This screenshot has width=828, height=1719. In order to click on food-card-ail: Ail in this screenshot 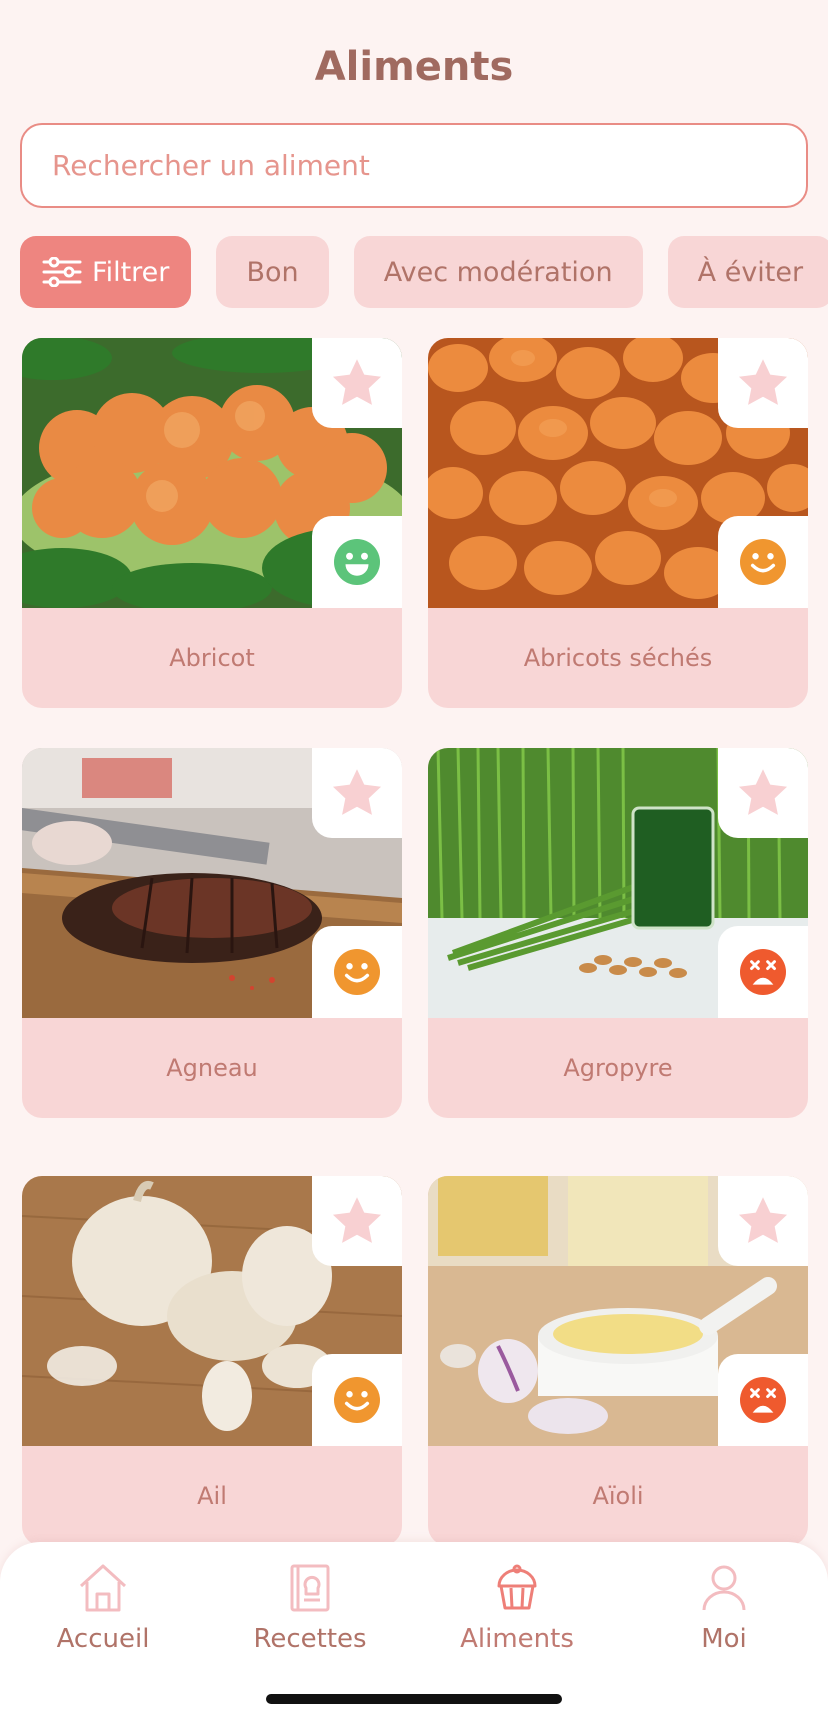, I will do `click(212, 1361)`.